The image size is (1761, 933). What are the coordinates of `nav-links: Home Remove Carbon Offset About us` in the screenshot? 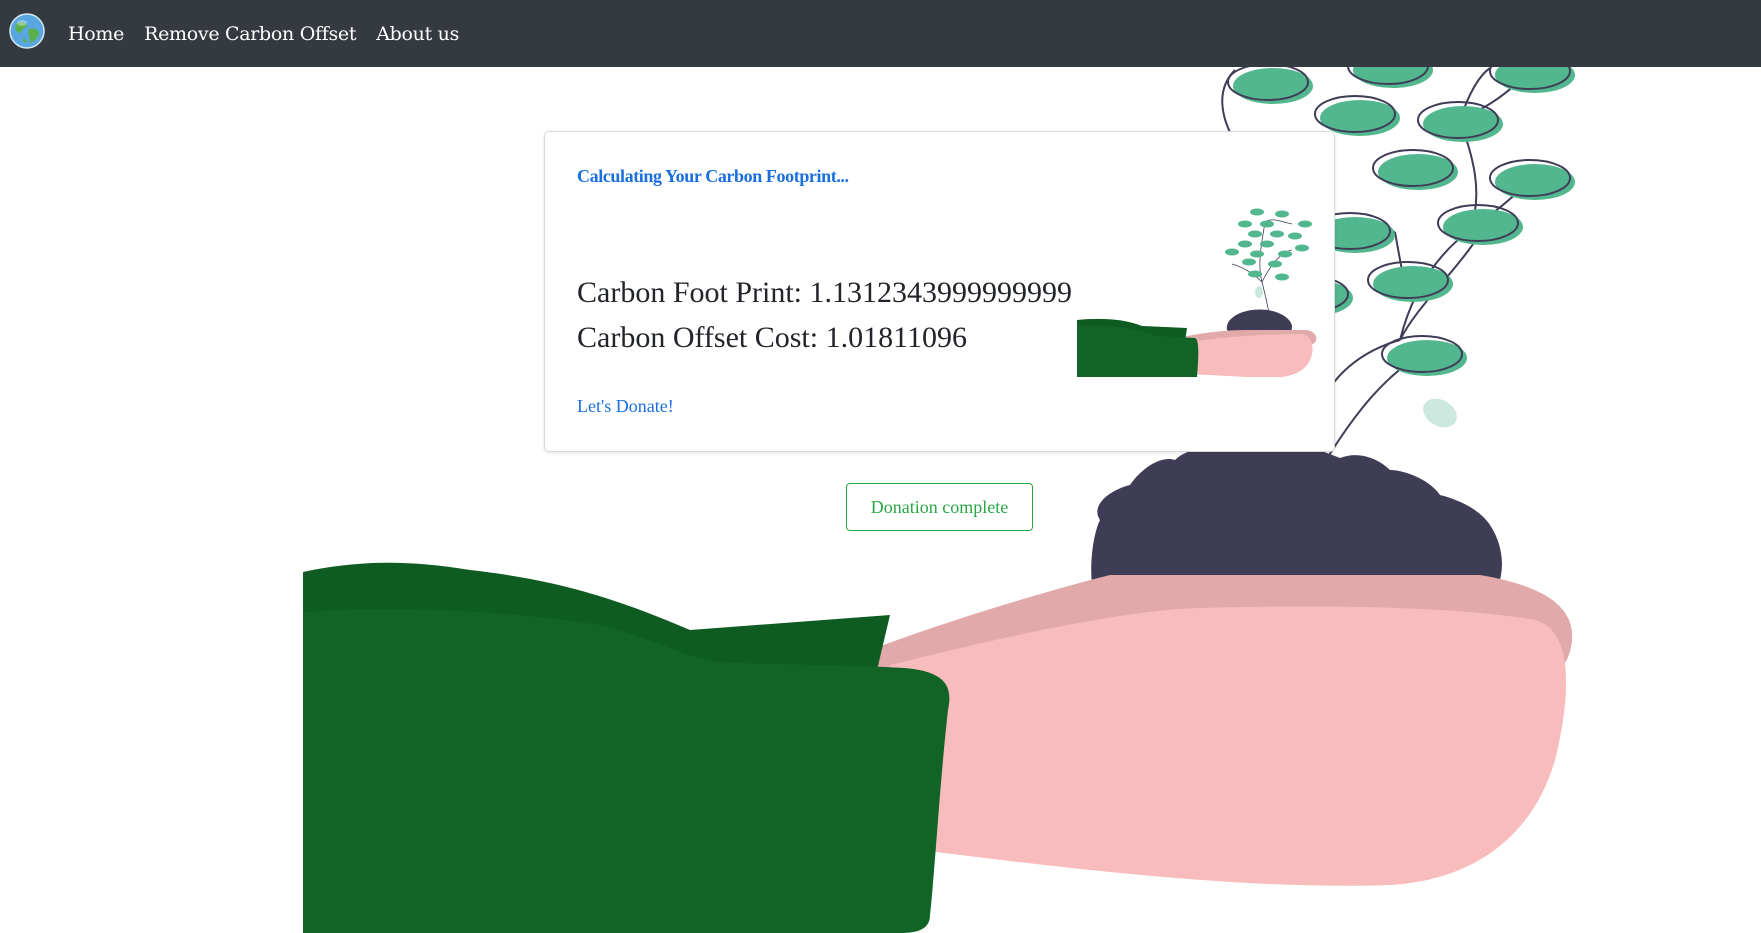 It's located at (273, 33).